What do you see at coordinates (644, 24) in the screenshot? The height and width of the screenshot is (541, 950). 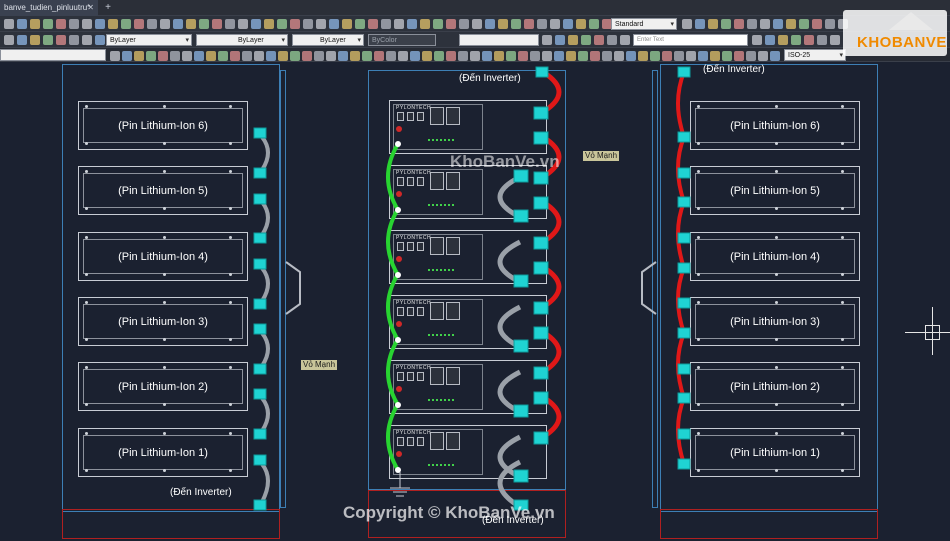 I see `text-style-dropdown: Standard ▾` at bounding box center [644, 24].